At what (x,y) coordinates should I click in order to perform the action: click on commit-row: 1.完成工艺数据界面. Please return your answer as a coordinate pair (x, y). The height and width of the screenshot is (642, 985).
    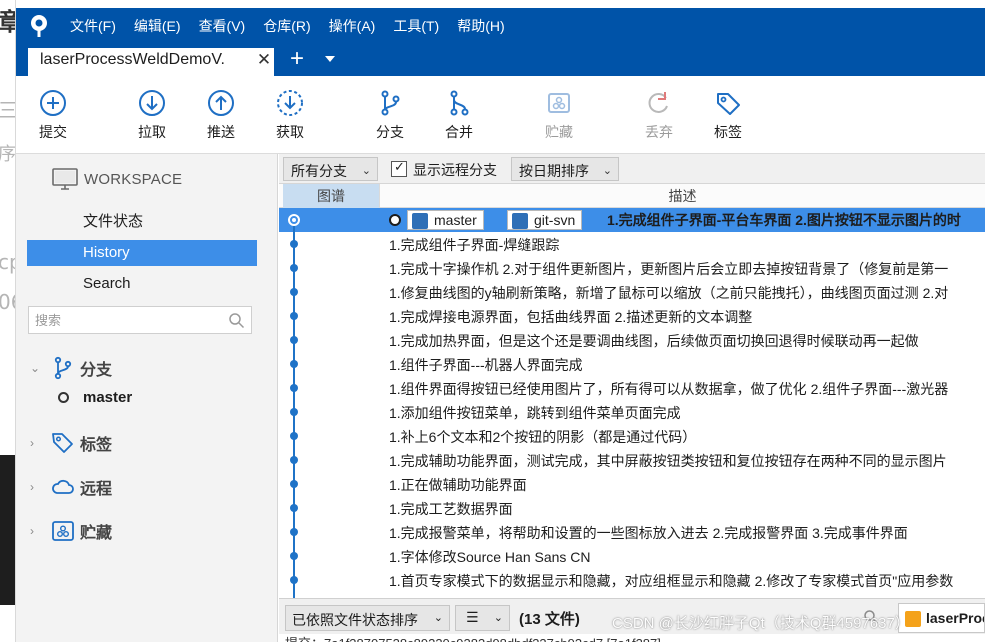
    Looking at the image, I should click on (632, 508).